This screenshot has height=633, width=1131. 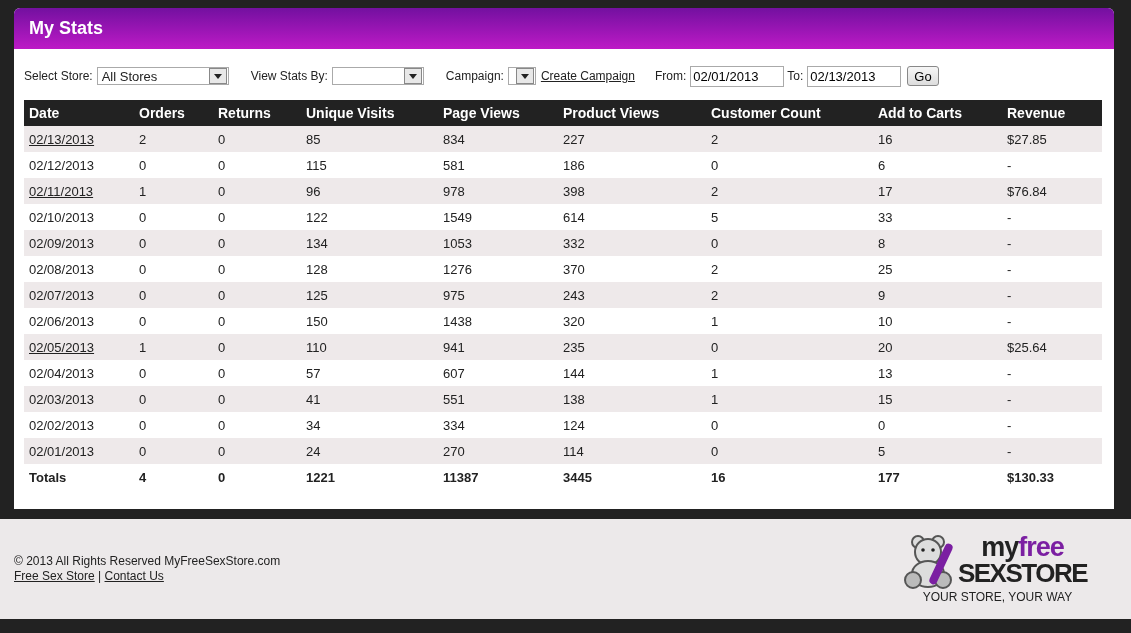 What do you see at coordinates (498, 451) in the screenshot?
I see `table-cell: 270` at bounding box center [498, 451].